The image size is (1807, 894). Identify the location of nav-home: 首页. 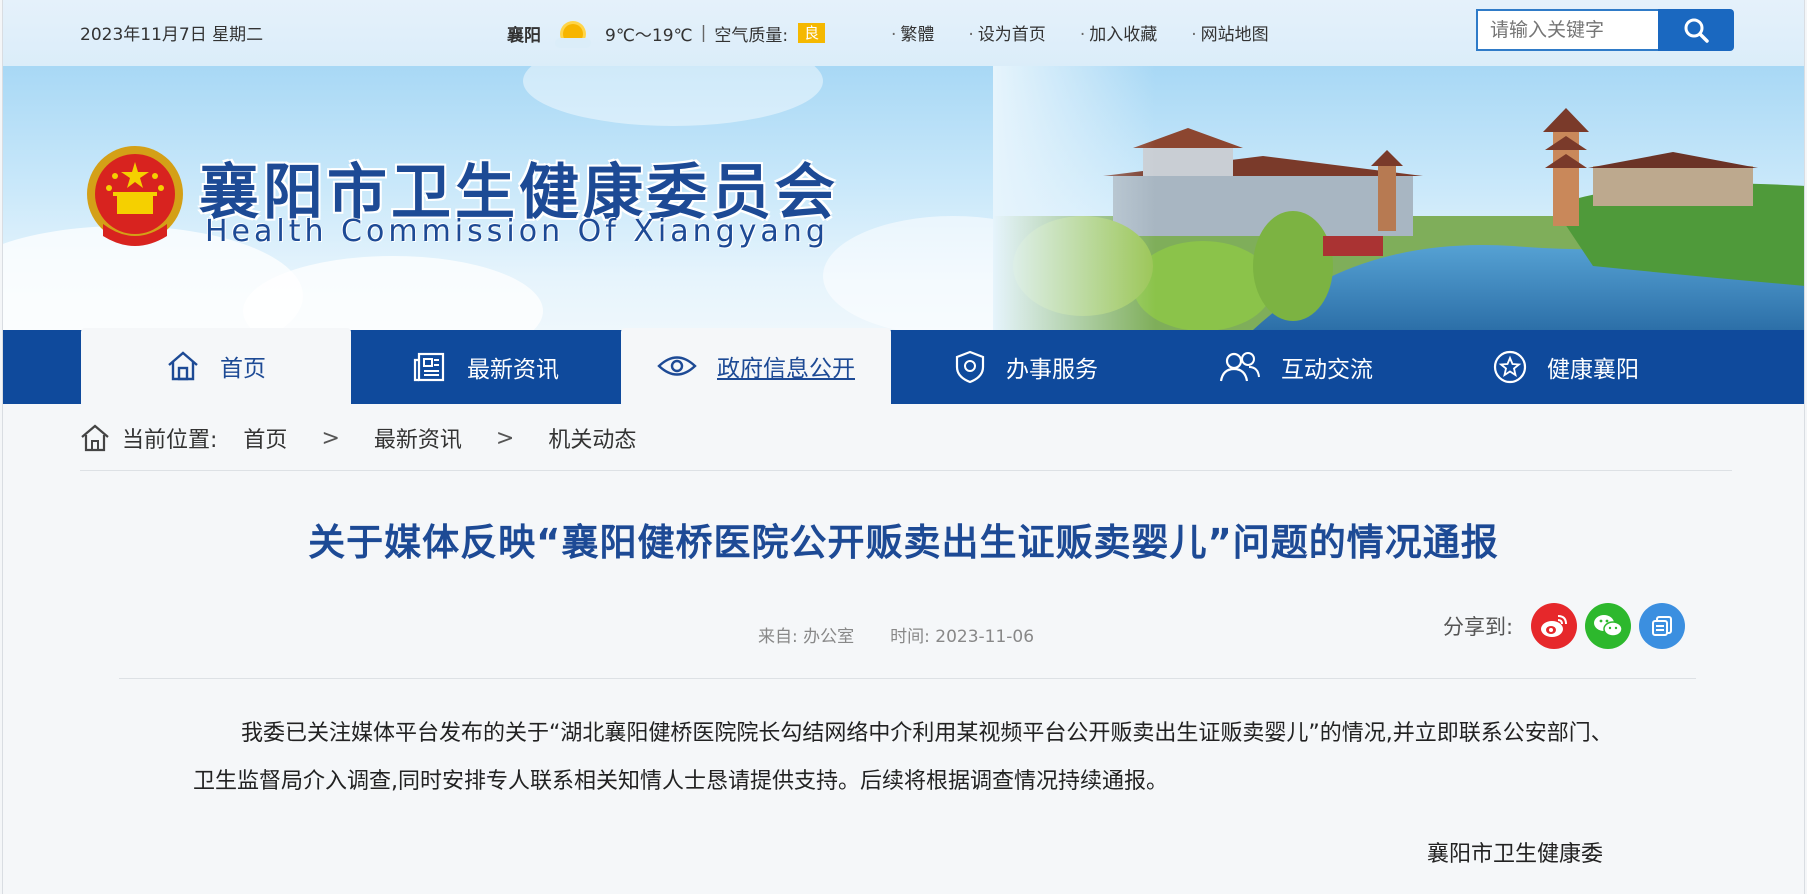
(216, 366).